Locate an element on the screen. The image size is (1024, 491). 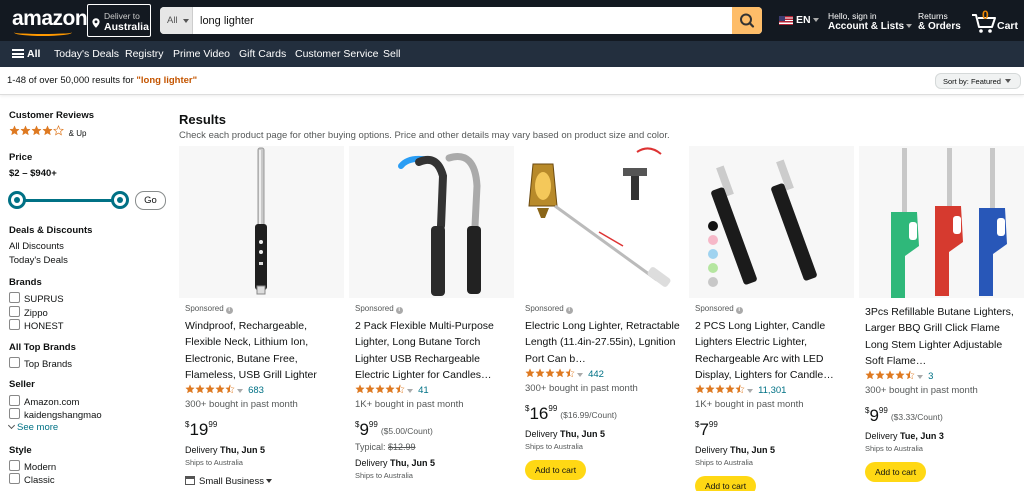
sort-dropdown: Sort by: Featured is located at coordinates (978, 81).